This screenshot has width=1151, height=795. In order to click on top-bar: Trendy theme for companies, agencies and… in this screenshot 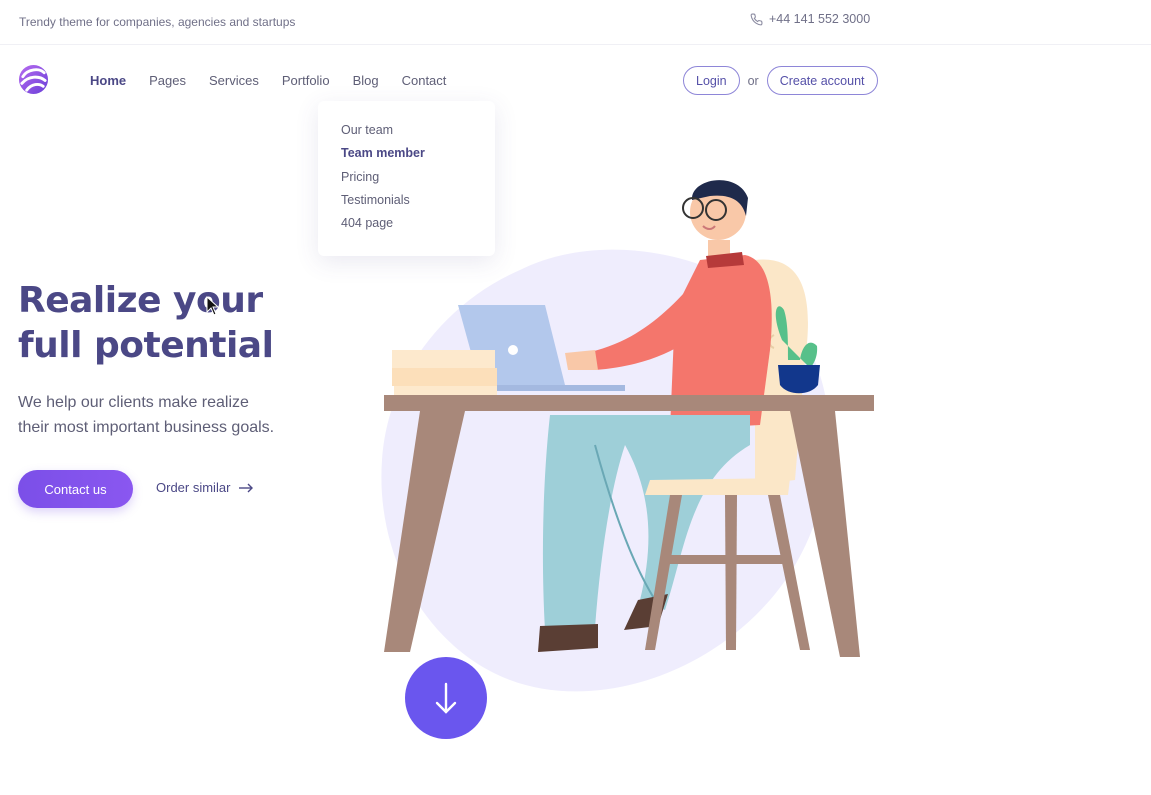, I will do `click(575, 22)`.